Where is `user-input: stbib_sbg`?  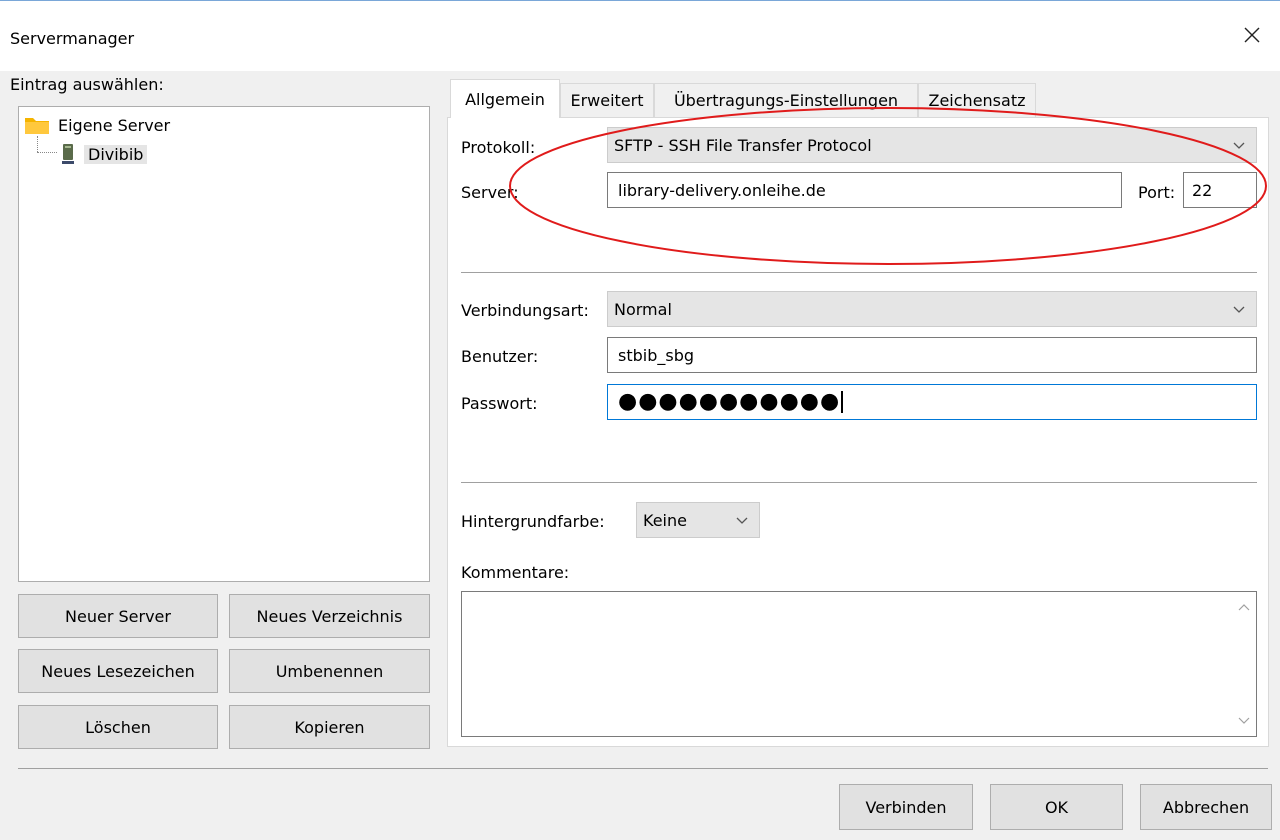 user-input: stbib_sbg is located at coordinates (932, 355).